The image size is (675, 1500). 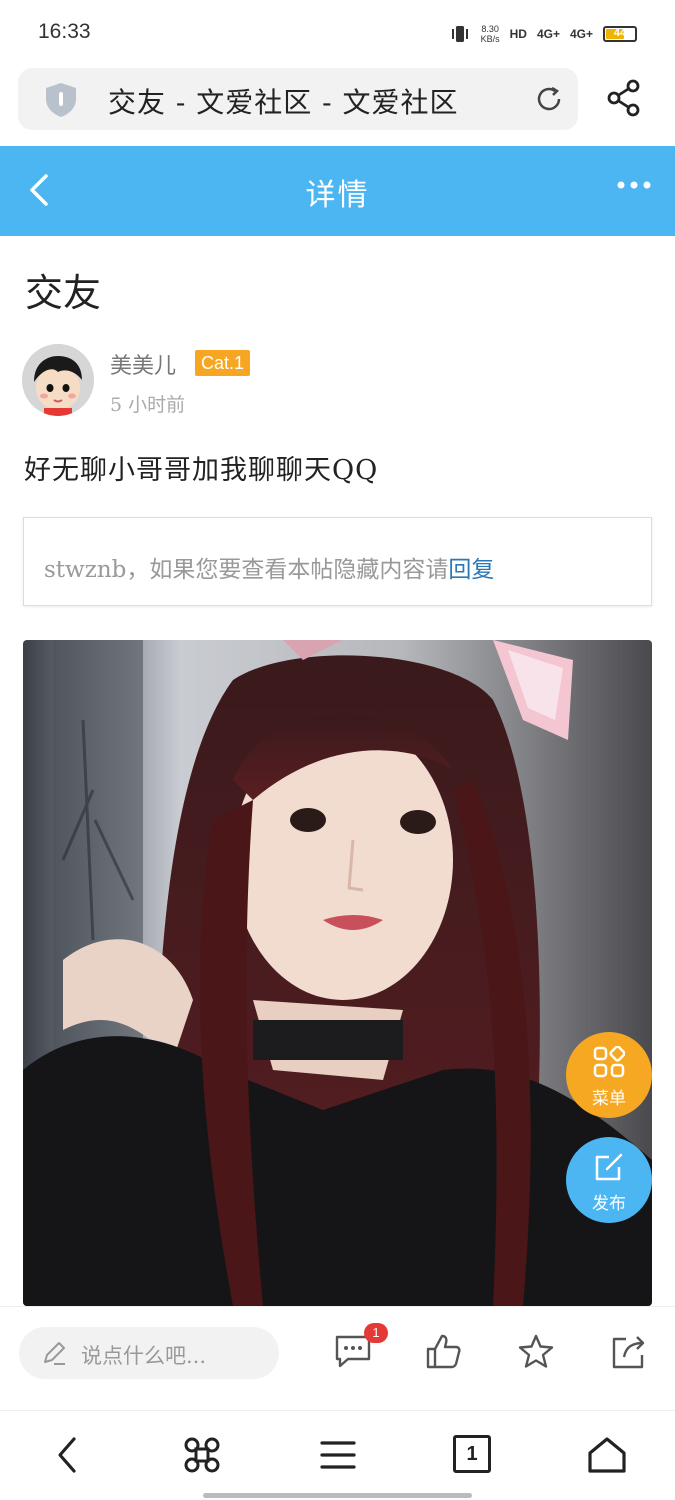 What do you see at coordinates (490, 29) in the screenshot?
I see `net-speed-value: 8.30` at bounding box center [490, 29].